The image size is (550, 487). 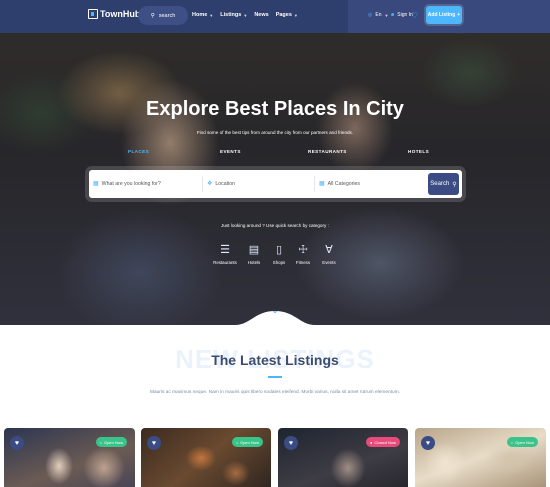 I want to click on keyword-field: ▦ What are you looking for?, so click(x=127, y=184).